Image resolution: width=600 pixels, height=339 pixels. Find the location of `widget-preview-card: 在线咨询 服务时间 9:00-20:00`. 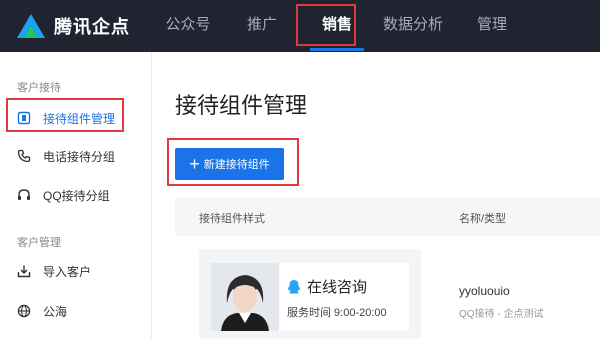

widget-preview-card: 在线咨询 服务时间 9:00-20:00 is located at coordinates (310, 294).